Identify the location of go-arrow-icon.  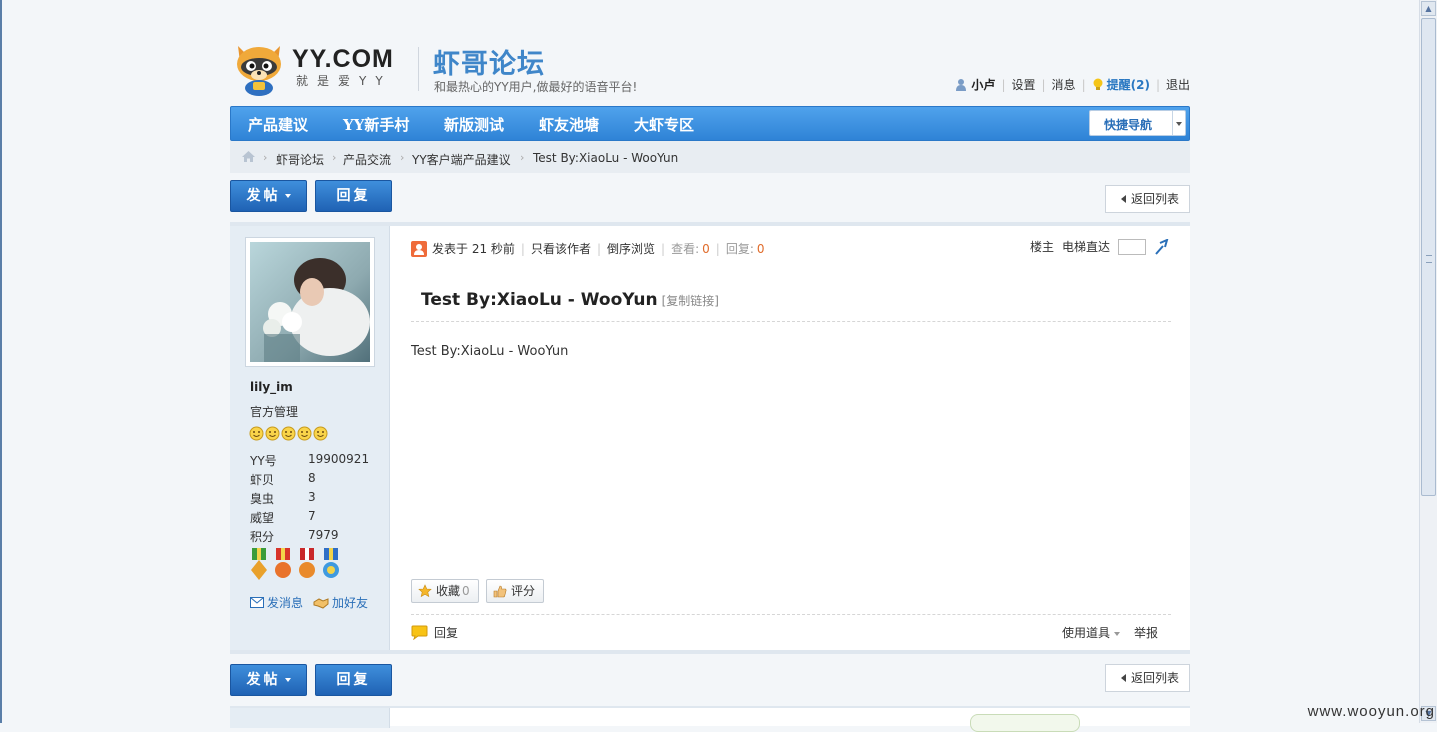
(1162, 246).